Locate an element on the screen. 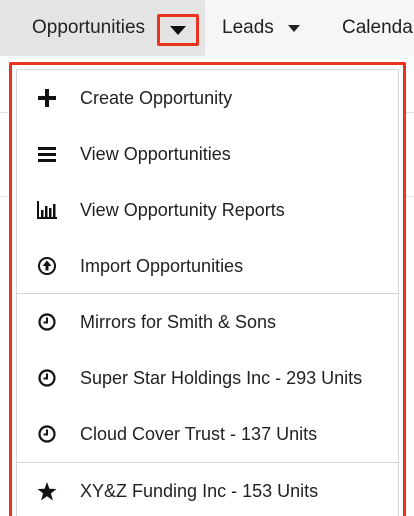 This screenshot has height=516, width=414. menu-item-recent-mirrors-smith-sons: Mirrors for Smith & Sons is located at coordinates (207, 322).